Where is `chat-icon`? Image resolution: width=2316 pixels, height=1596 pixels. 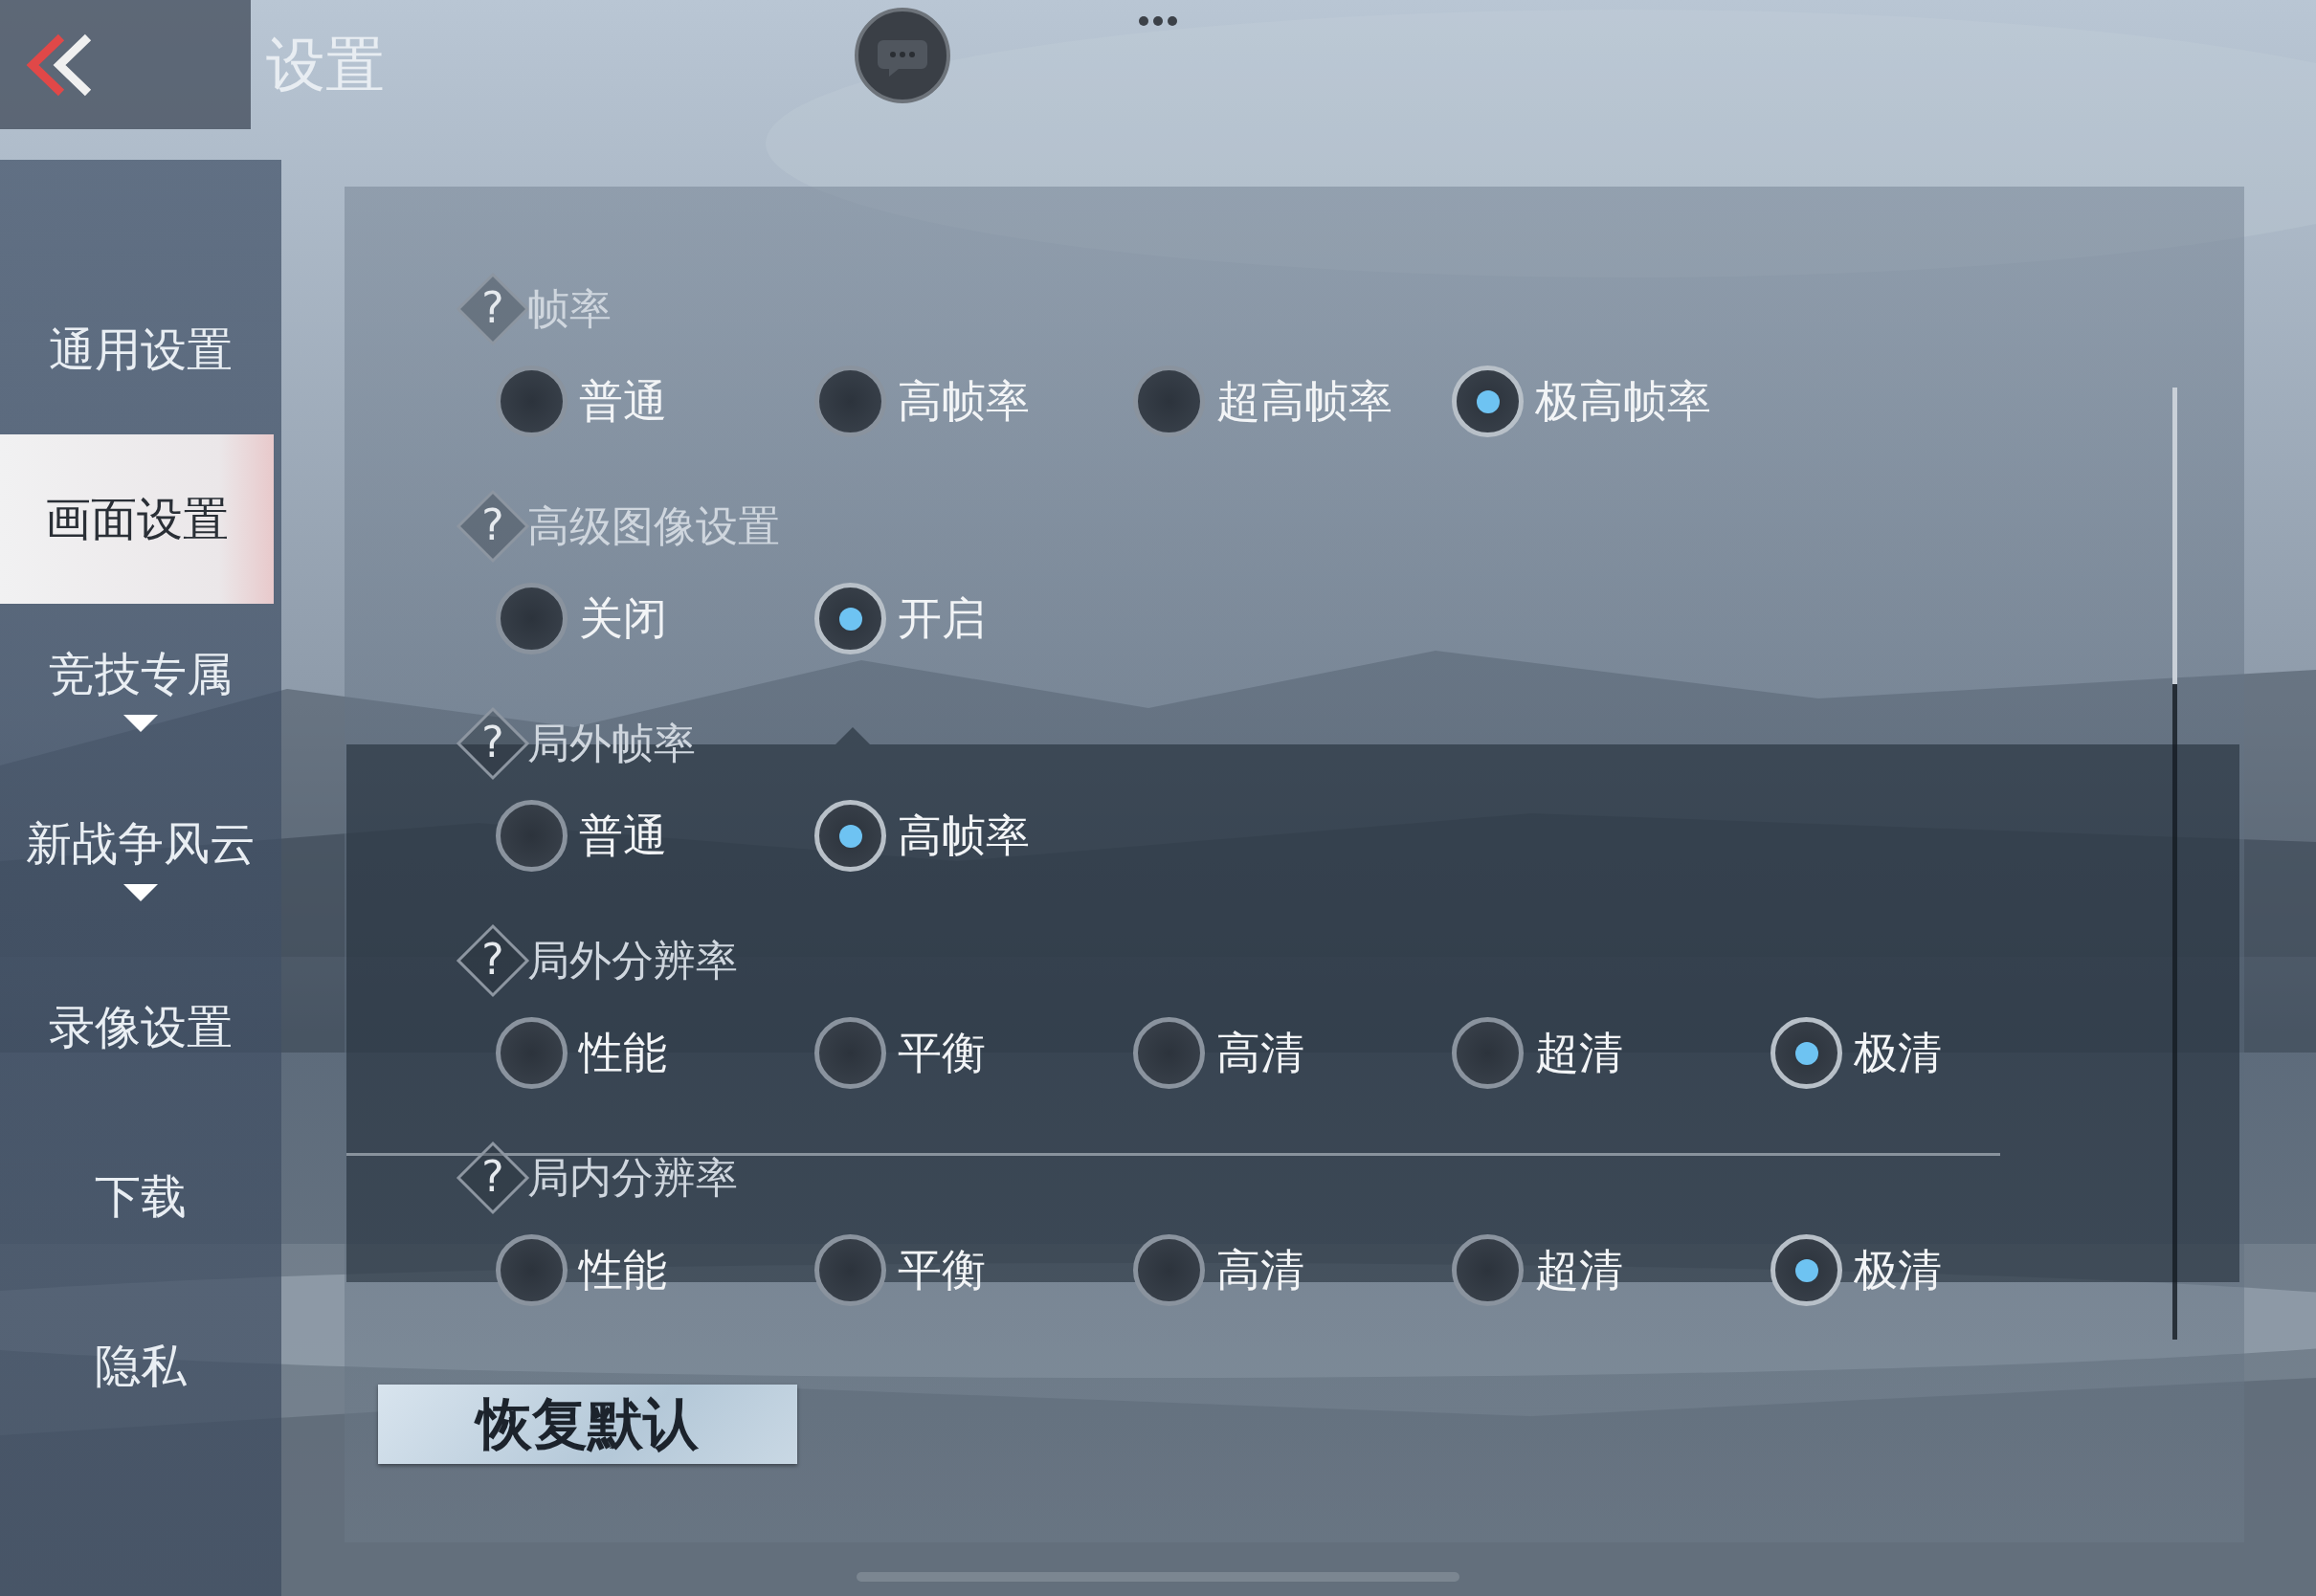 chat-icon is located at coordinates (902, 56).